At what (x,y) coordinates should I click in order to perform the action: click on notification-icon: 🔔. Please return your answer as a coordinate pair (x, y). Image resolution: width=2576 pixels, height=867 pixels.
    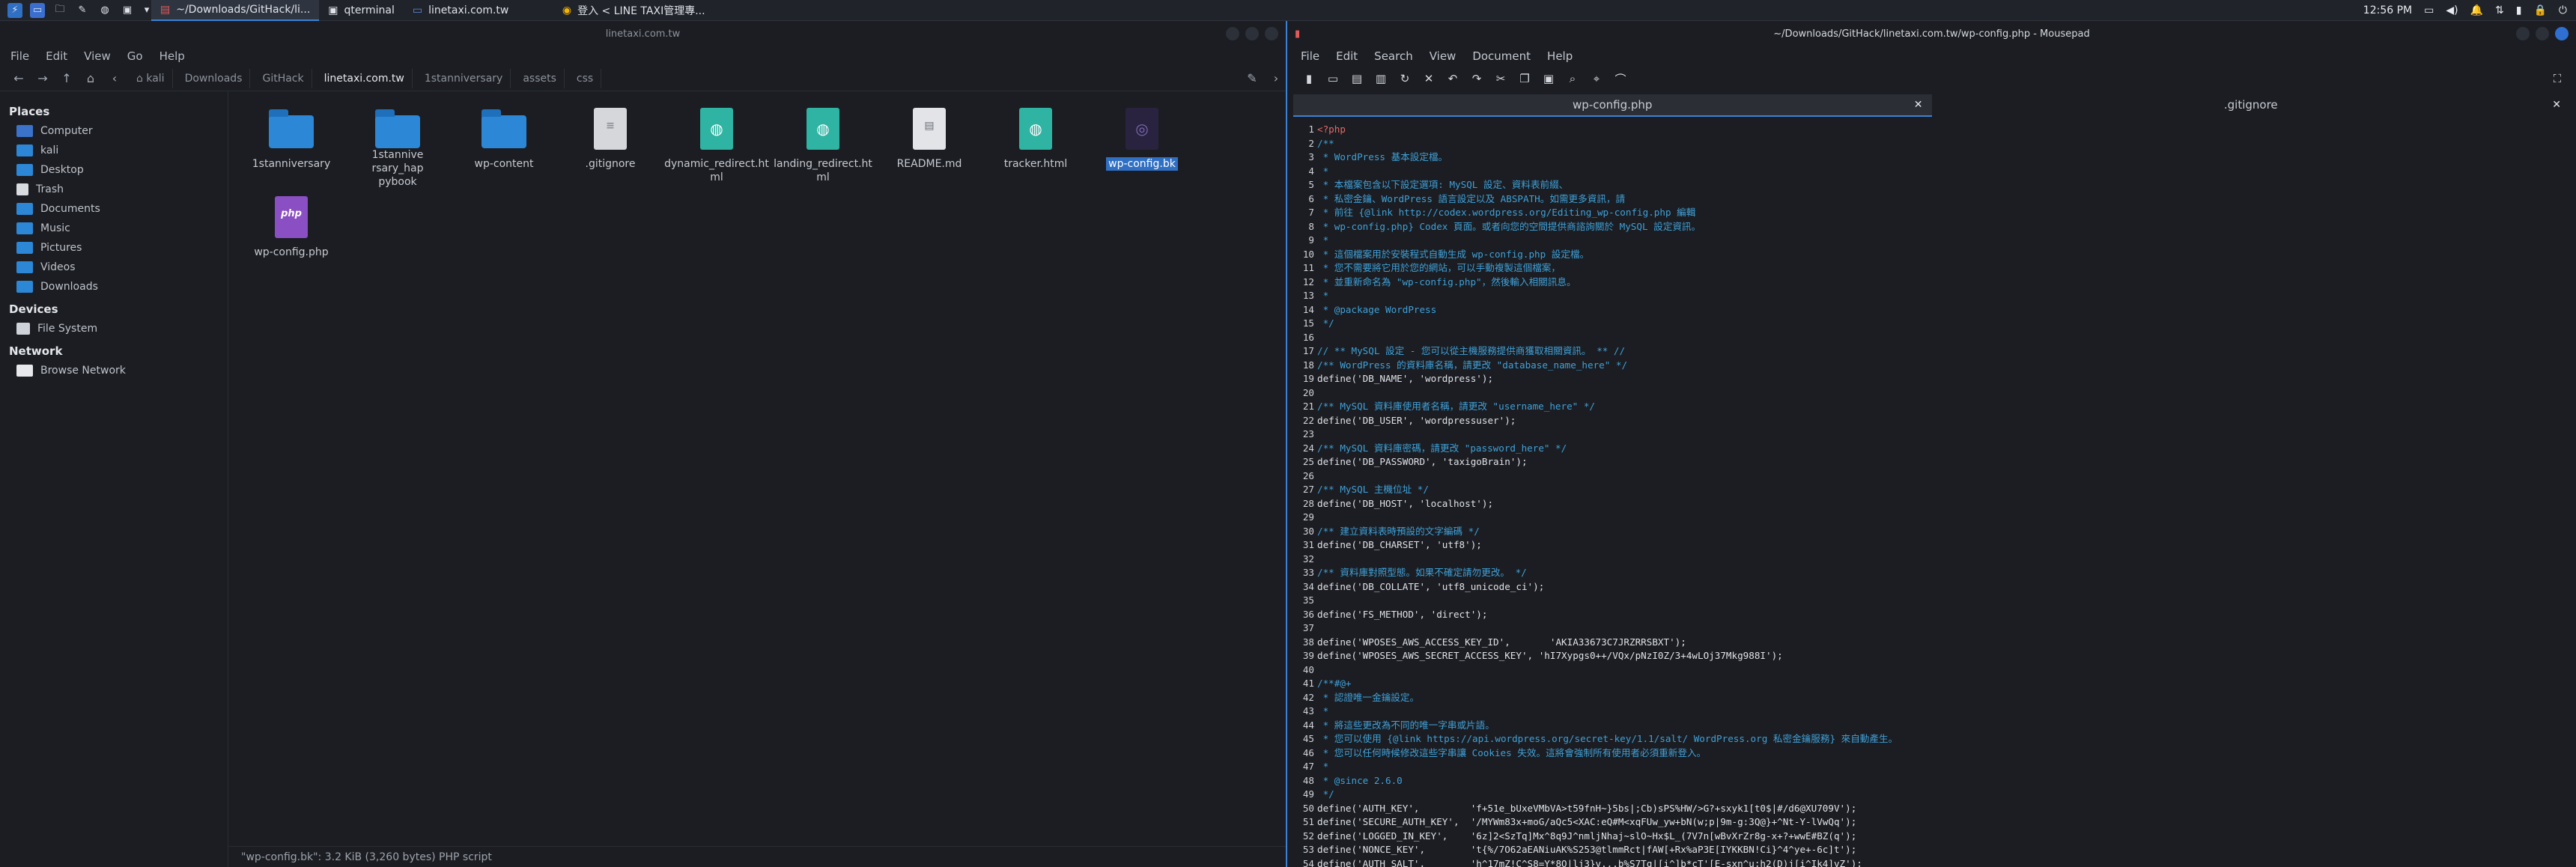
    Looking at the image, I should click on (2476, 10).